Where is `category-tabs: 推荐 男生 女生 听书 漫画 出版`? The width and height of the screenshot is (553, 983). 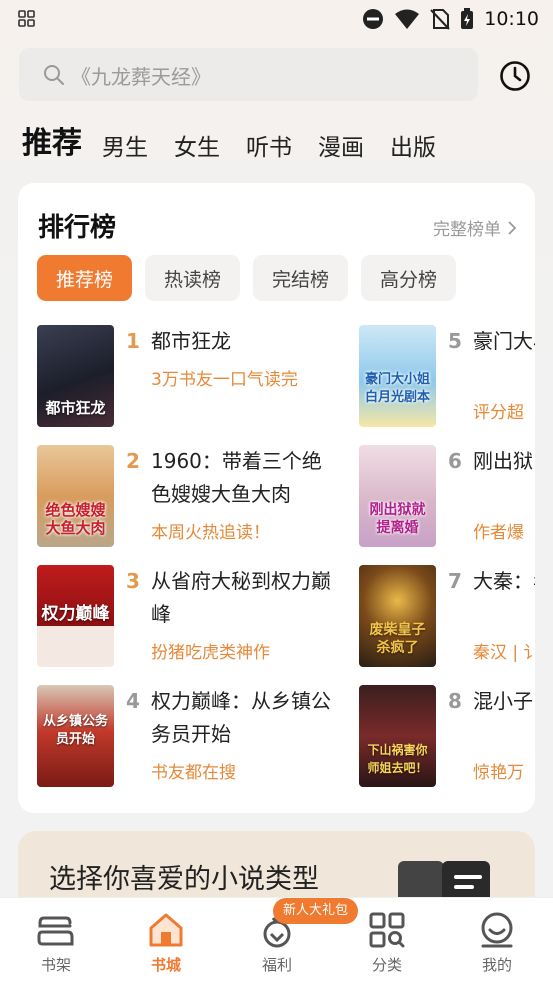 category-tabs: 推荐 男生 女生 听书 漫画 出版 is located at coordinates (242, 141).